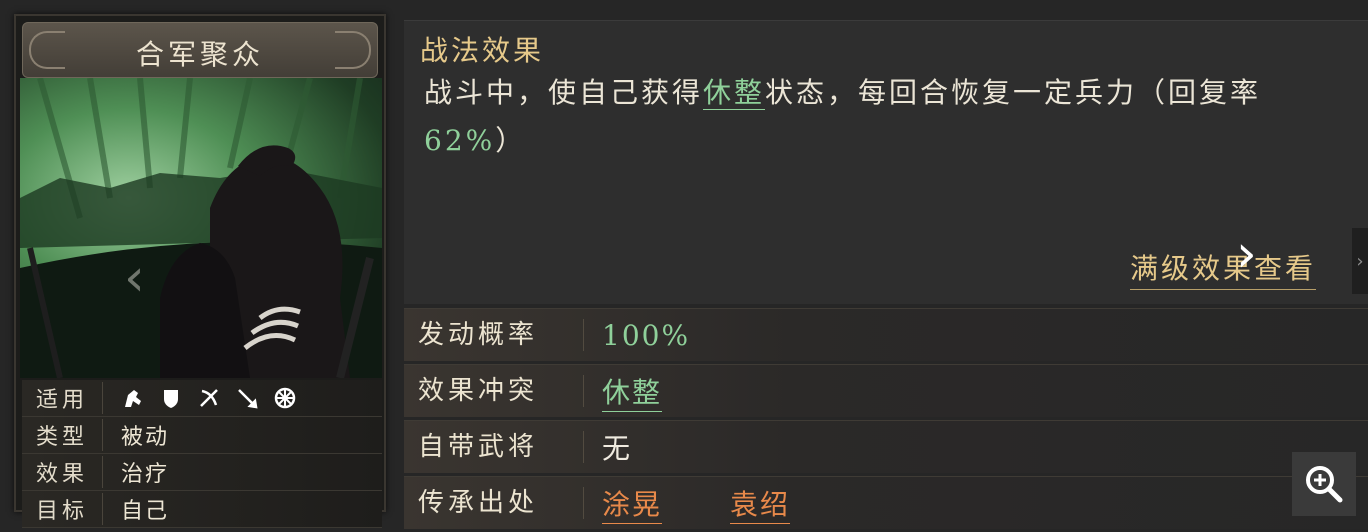 This screenshot has width=1368, height=532. I want to click on cavalry-icon, so click(133, 398).